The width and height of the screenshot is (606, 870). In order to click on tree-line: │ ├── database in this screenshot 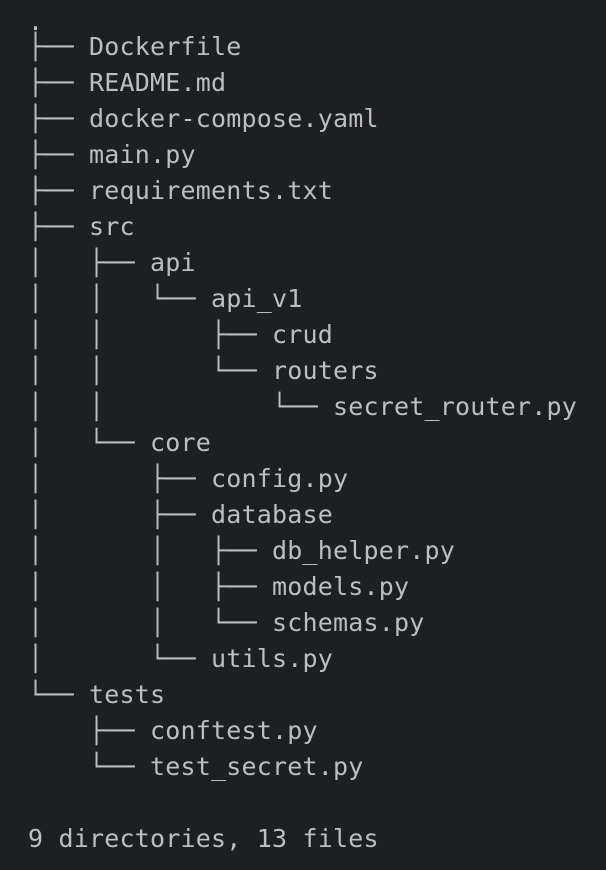, I will do `click(180, 515)`.